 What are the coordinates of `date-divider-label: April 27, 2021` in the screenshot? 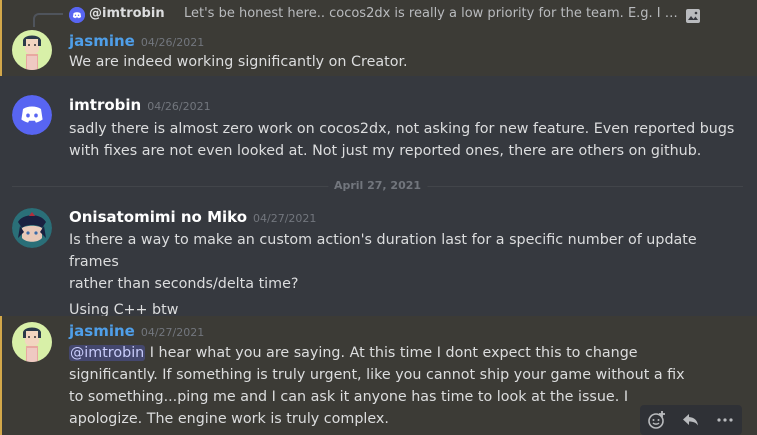 It's located at (377, 185).